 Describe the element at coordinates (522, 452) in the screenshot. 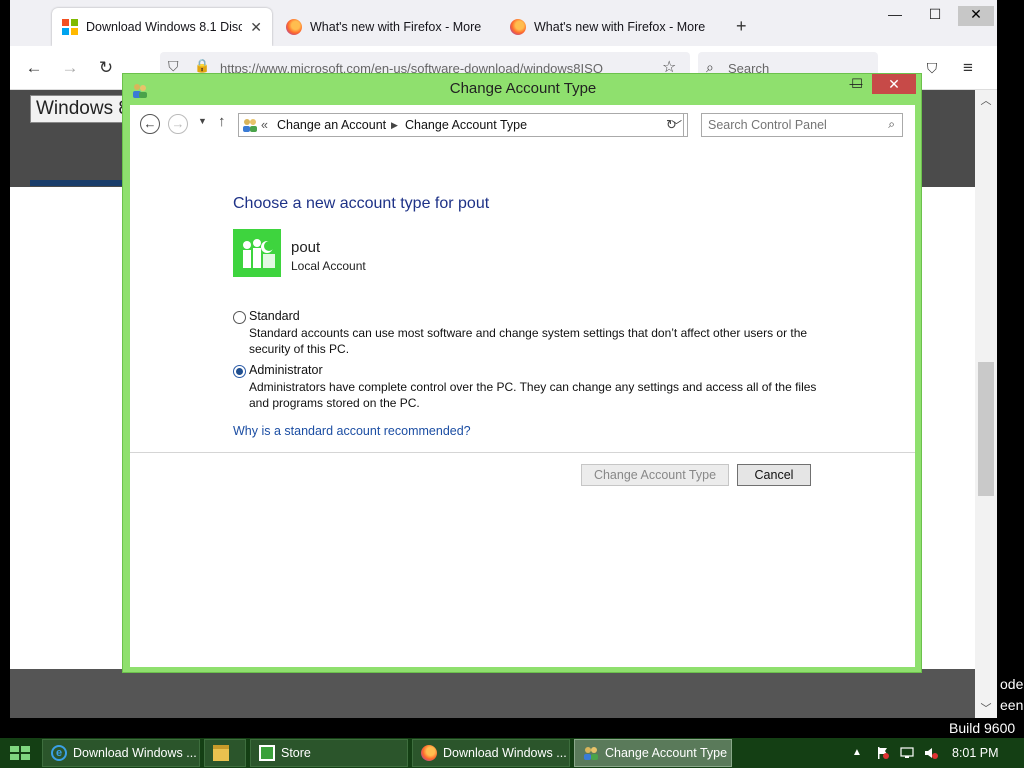

I see `divider` at that location.